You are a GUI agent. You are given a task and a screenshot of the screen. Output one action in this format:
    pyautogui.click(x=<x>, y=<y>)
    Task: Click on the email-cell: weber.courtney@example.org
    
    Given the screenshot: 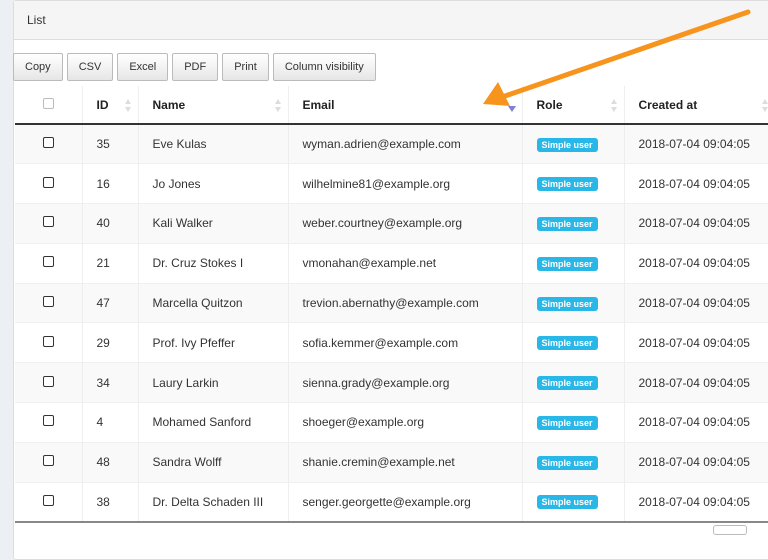 What is the action you would take?
    pyautogui.click(x=405, y=224)
    